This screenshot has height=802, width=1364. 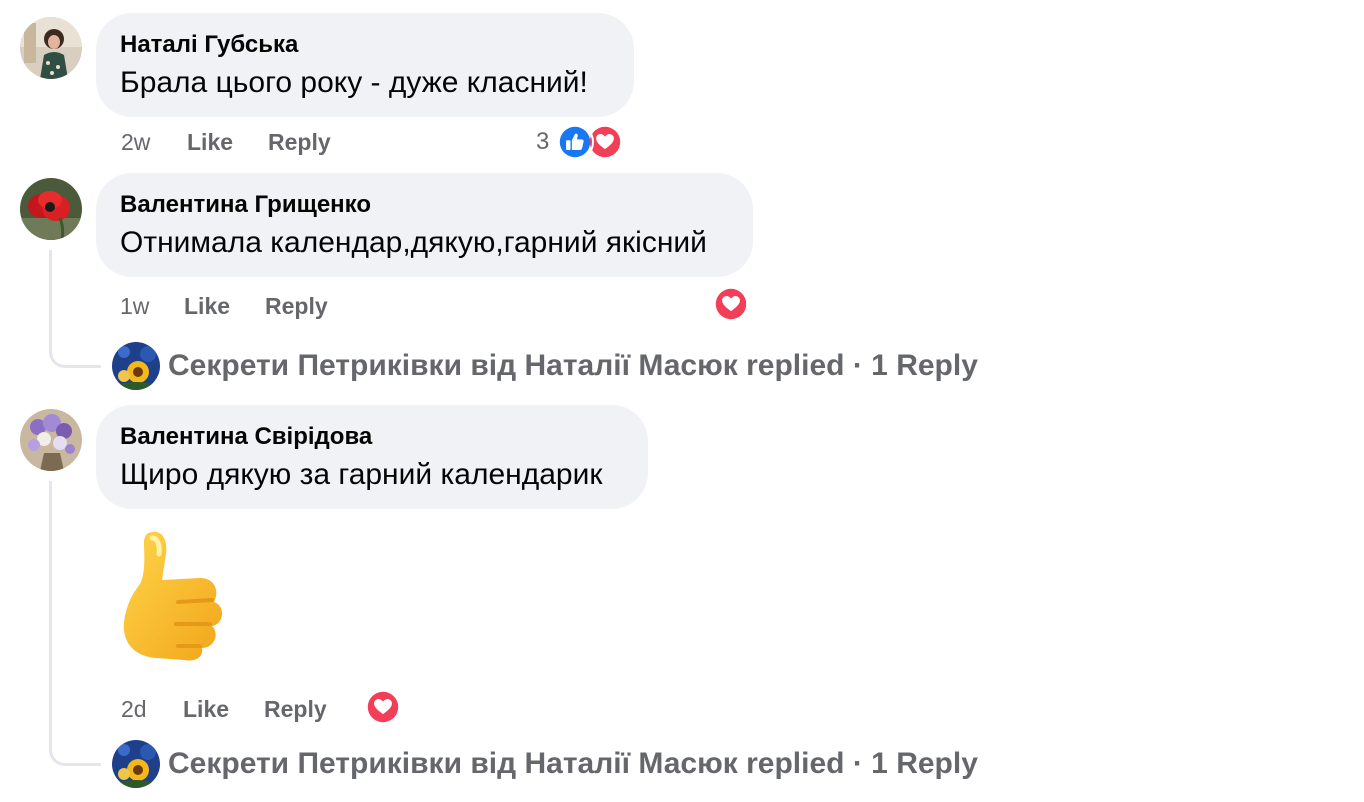 I want to click on avatar-poppy-photo, so click(x=51, y=209).